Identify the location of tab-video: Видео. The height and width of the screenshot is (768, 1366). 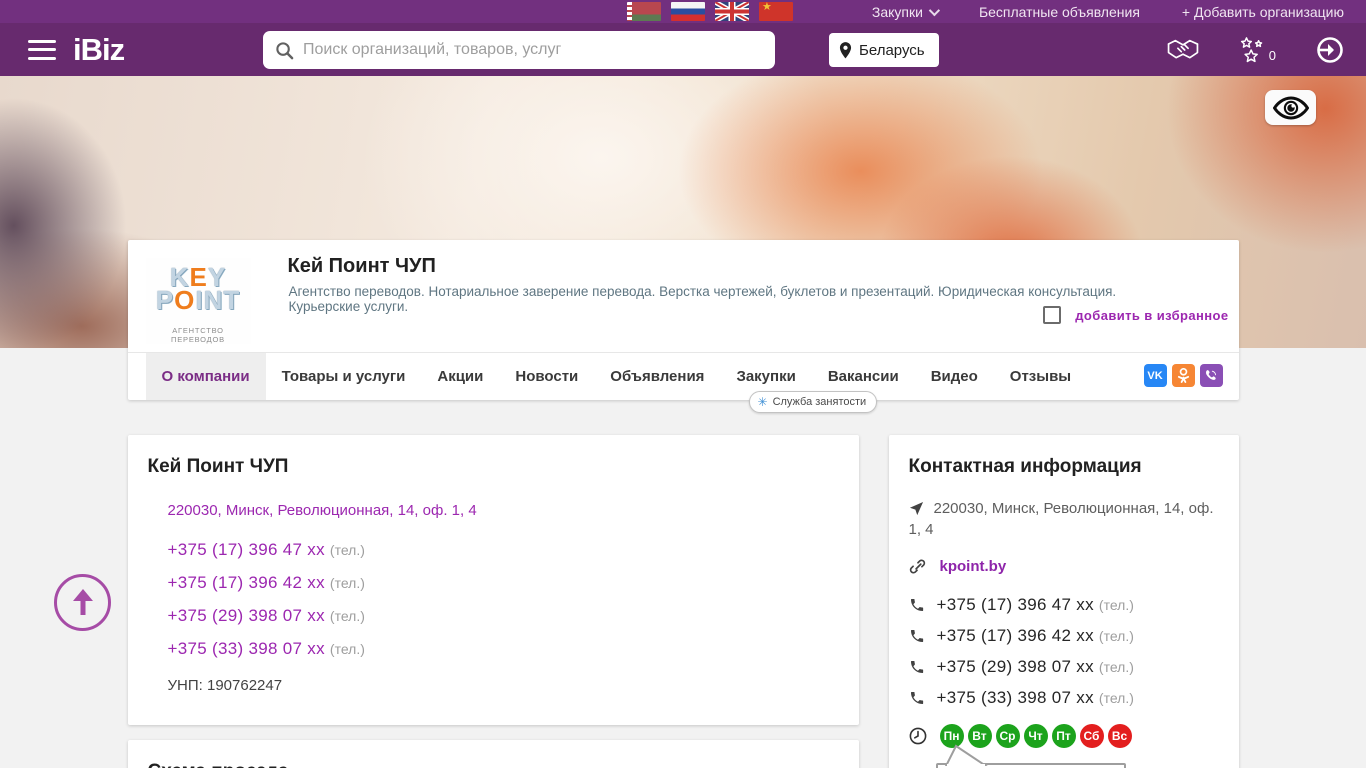
(954, 376).